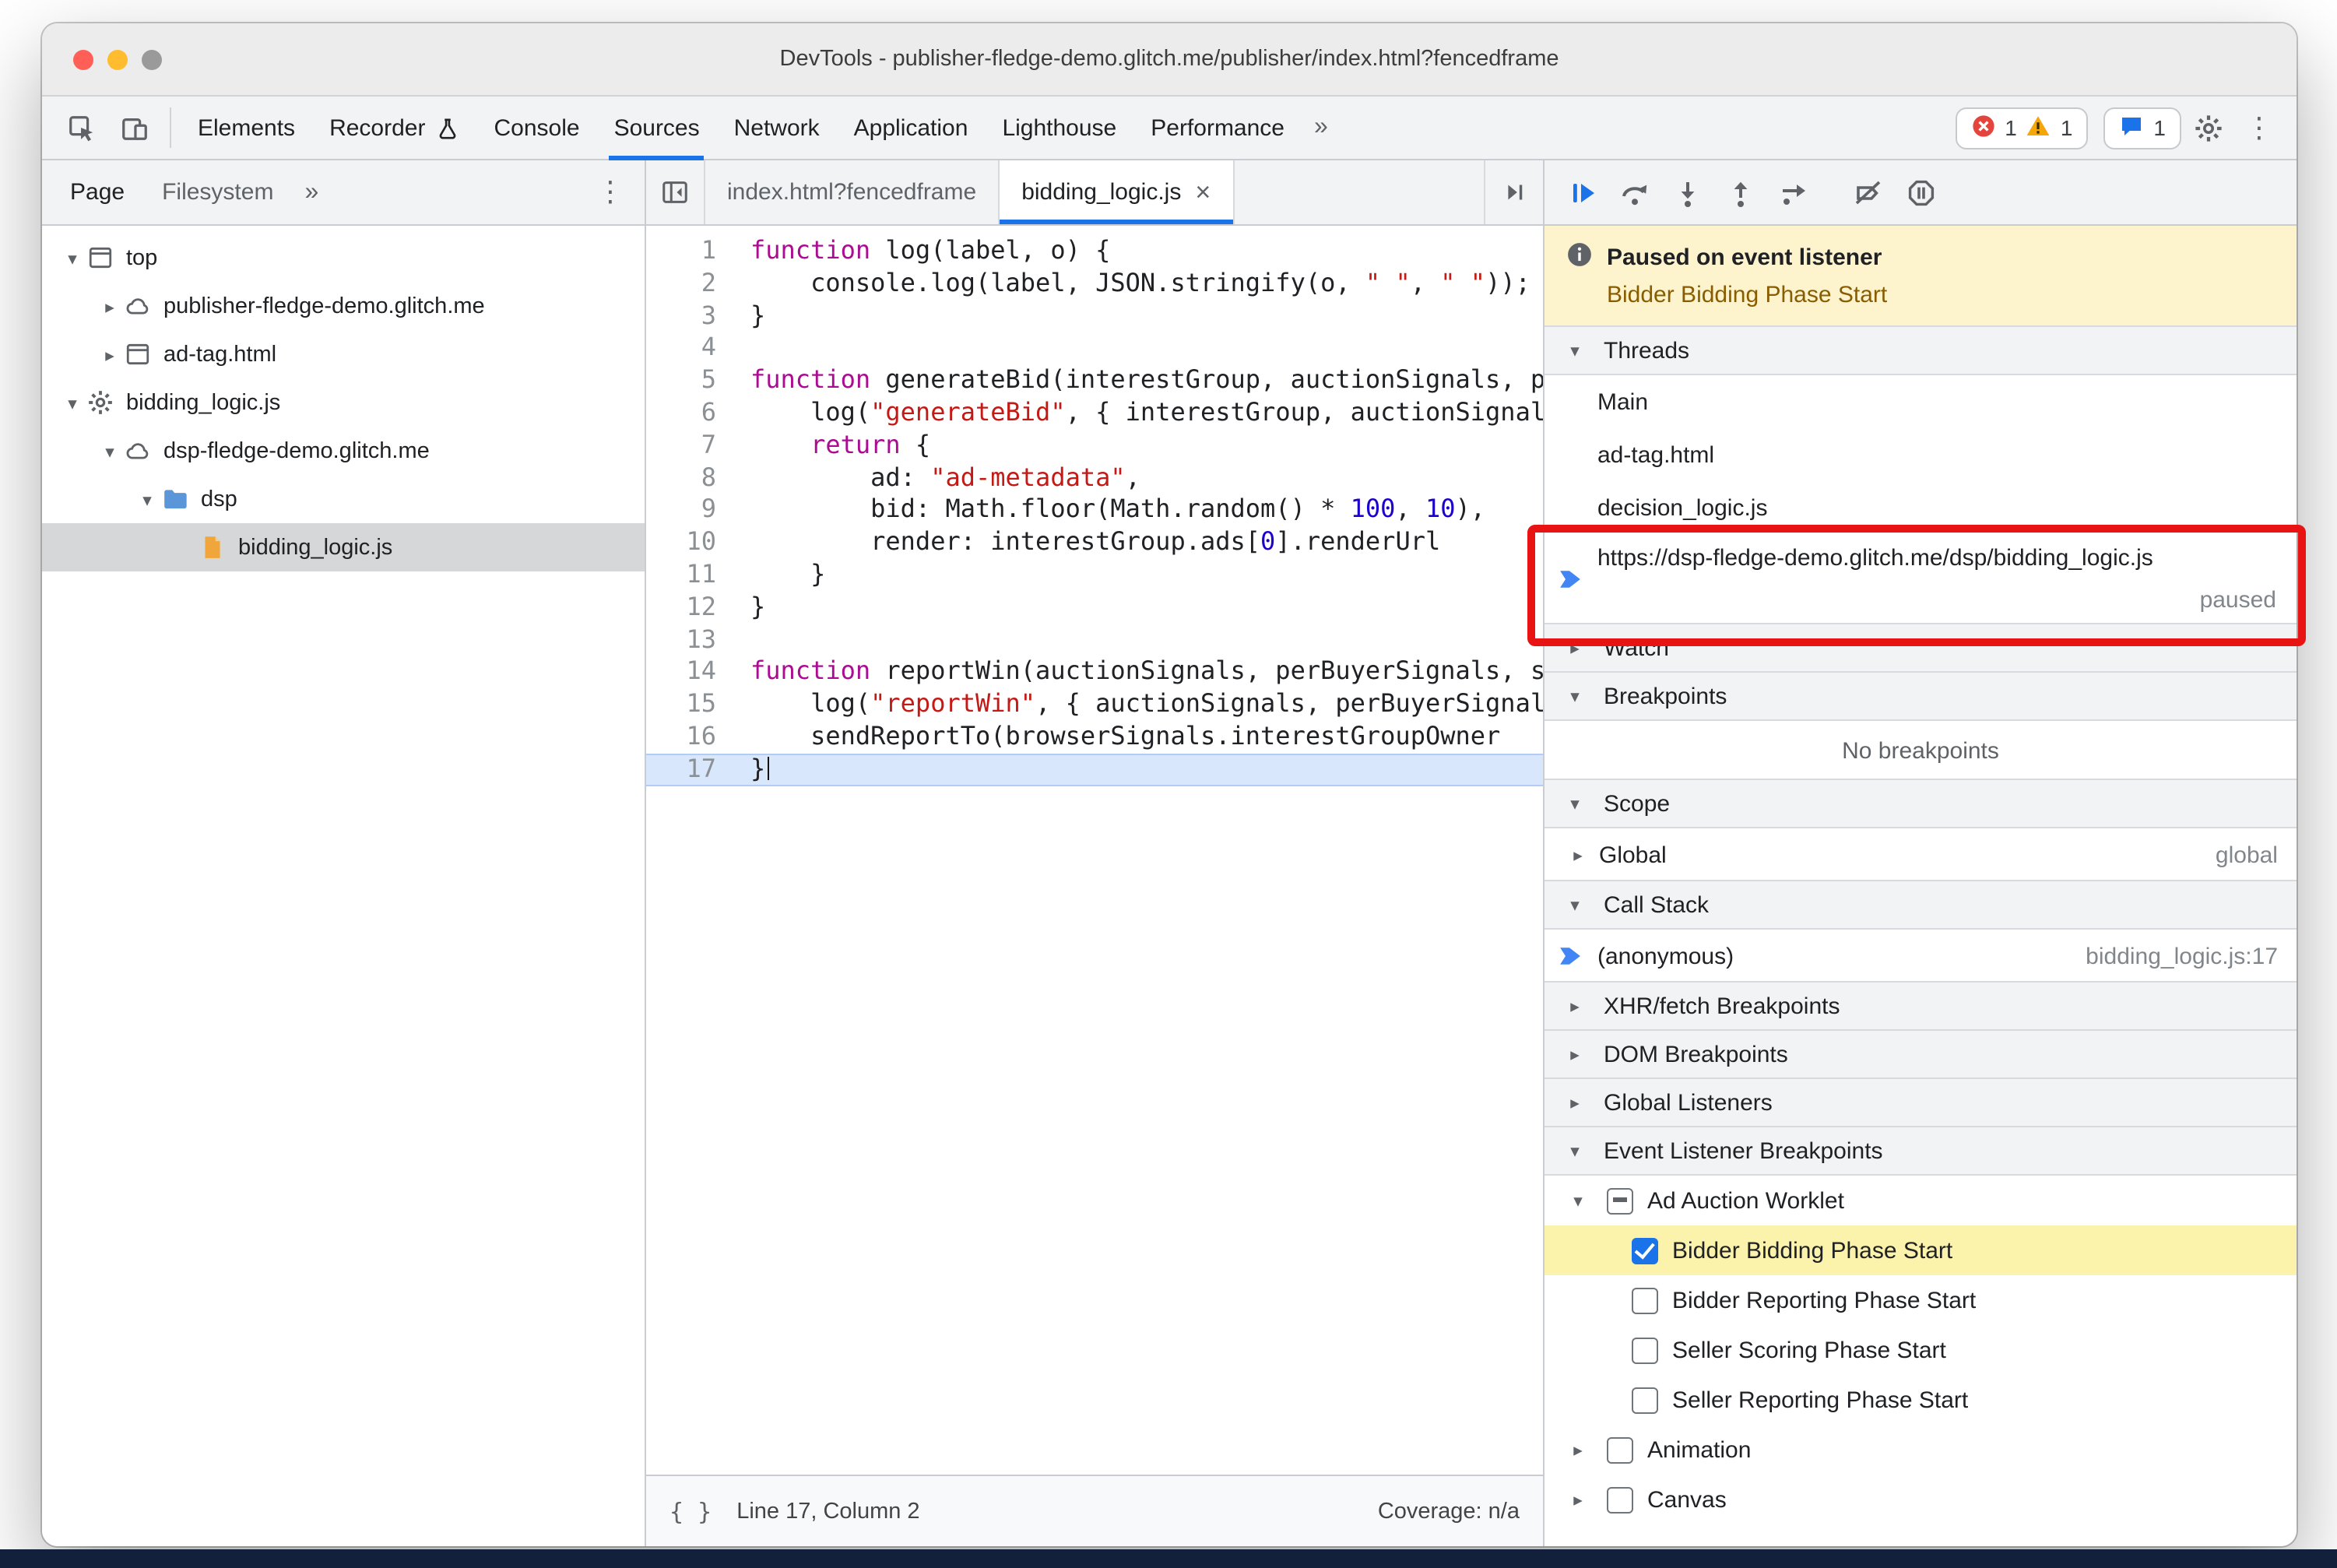  What do you see at coordinates (1094, 640) in the screenshot?
I see `code-line: 13` at bounding box center [1094, 640].